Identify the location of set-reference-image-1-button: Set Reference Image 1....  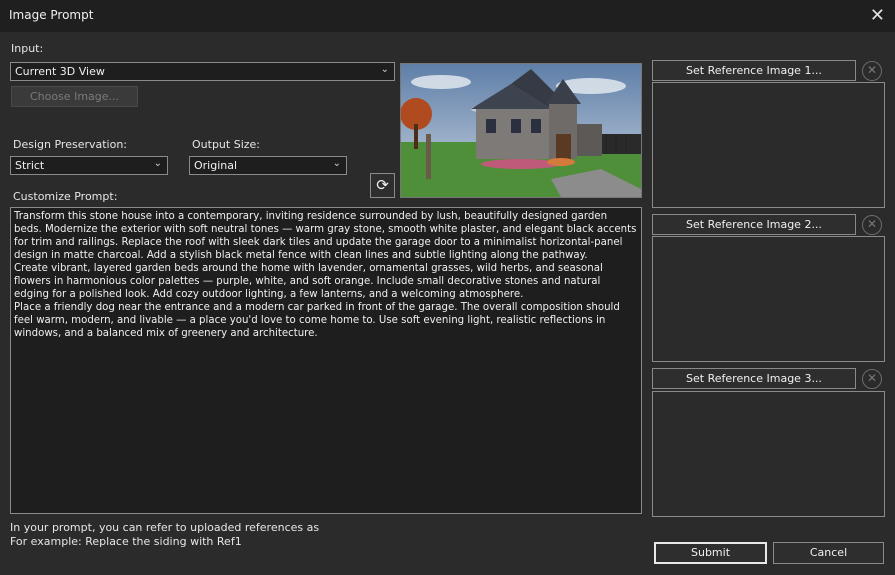
(754, 70).